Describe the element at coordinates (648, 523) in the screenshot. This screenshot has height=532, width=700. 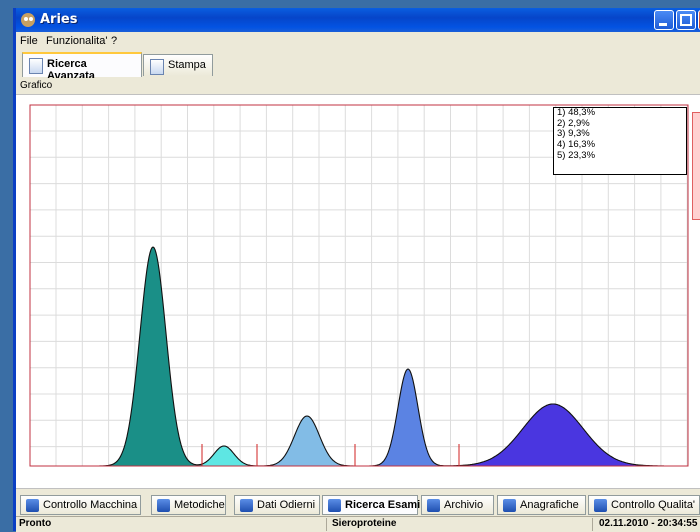
I see `status-right: 02.11.2010 - 20:34:55` at that location.